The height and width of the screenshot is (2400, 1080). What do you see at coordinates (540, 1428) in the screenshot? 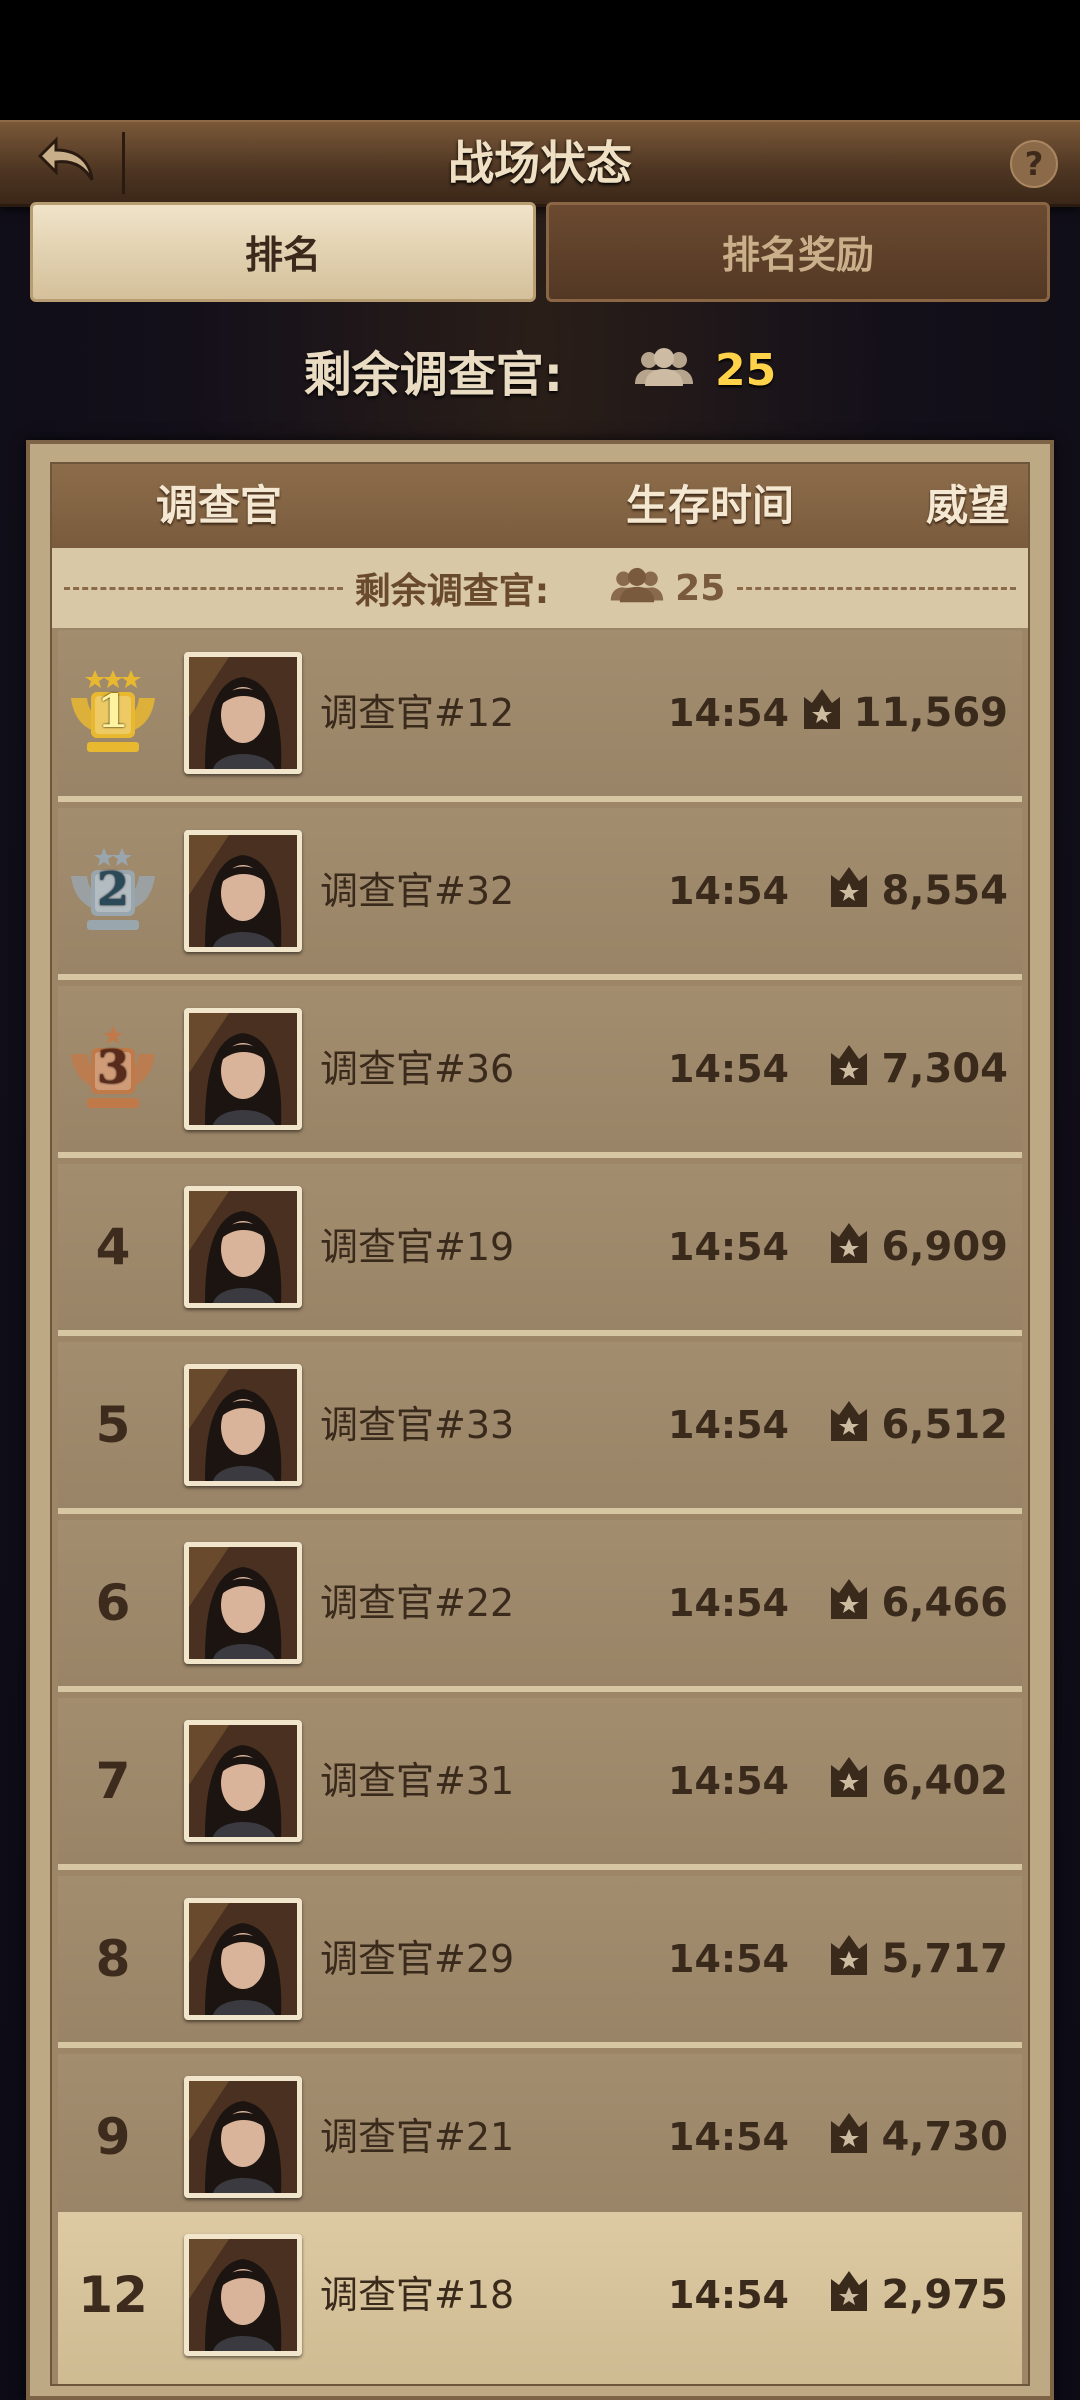
I see `table-row: 5 调查官#33 14:54 6,512` at bounding box center [540, 1428].